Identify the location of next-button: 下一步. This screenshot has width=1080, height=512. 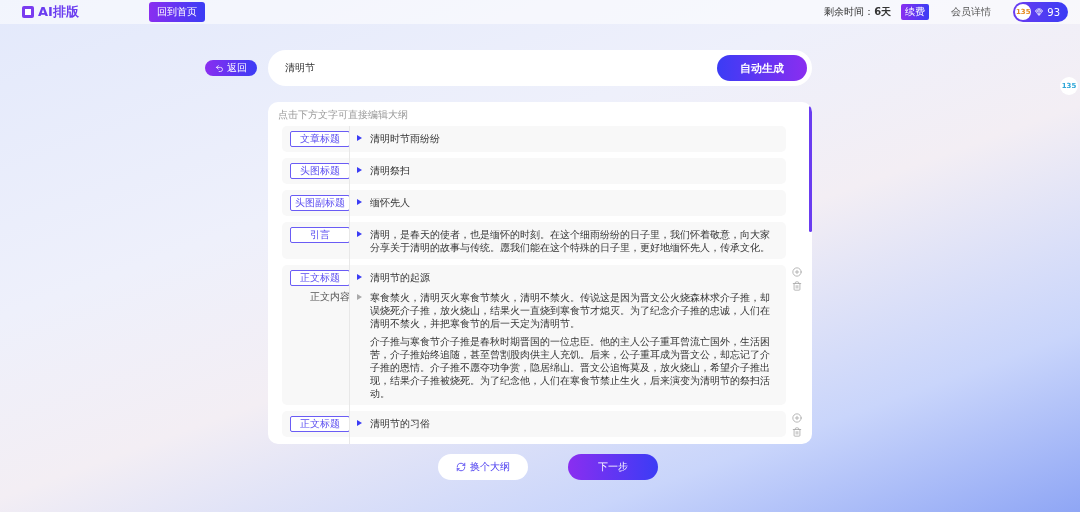
(613, 467).